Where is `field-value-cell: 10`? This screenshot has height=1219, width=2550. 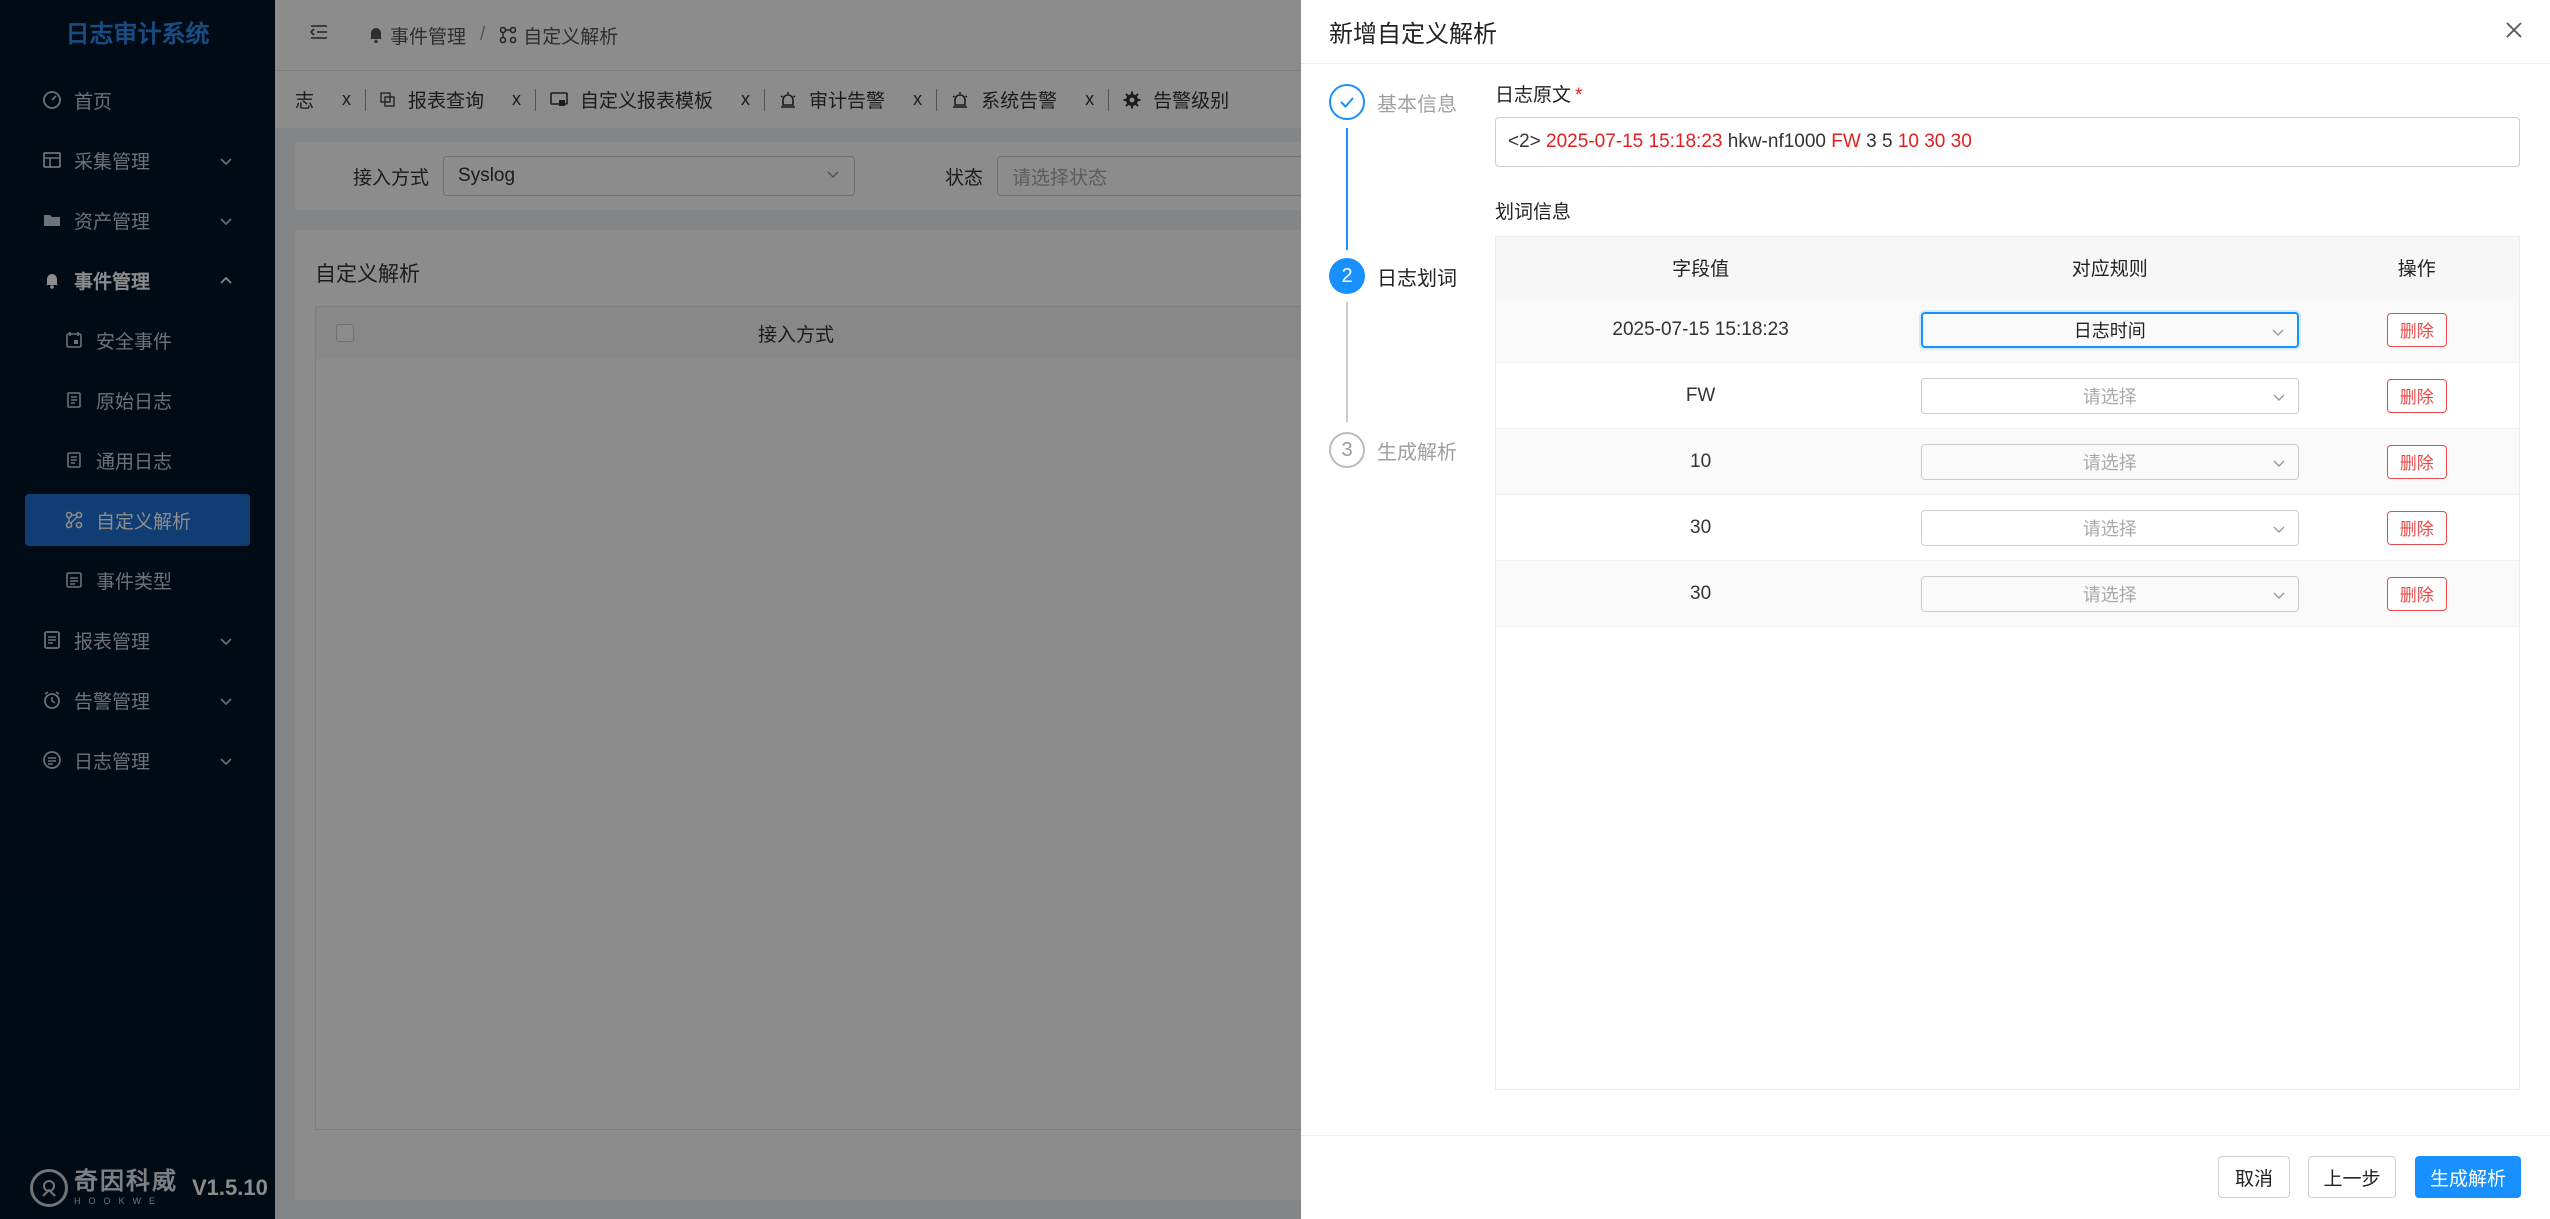 field-value-cell: 10 is located at coordinates (1701, 461).